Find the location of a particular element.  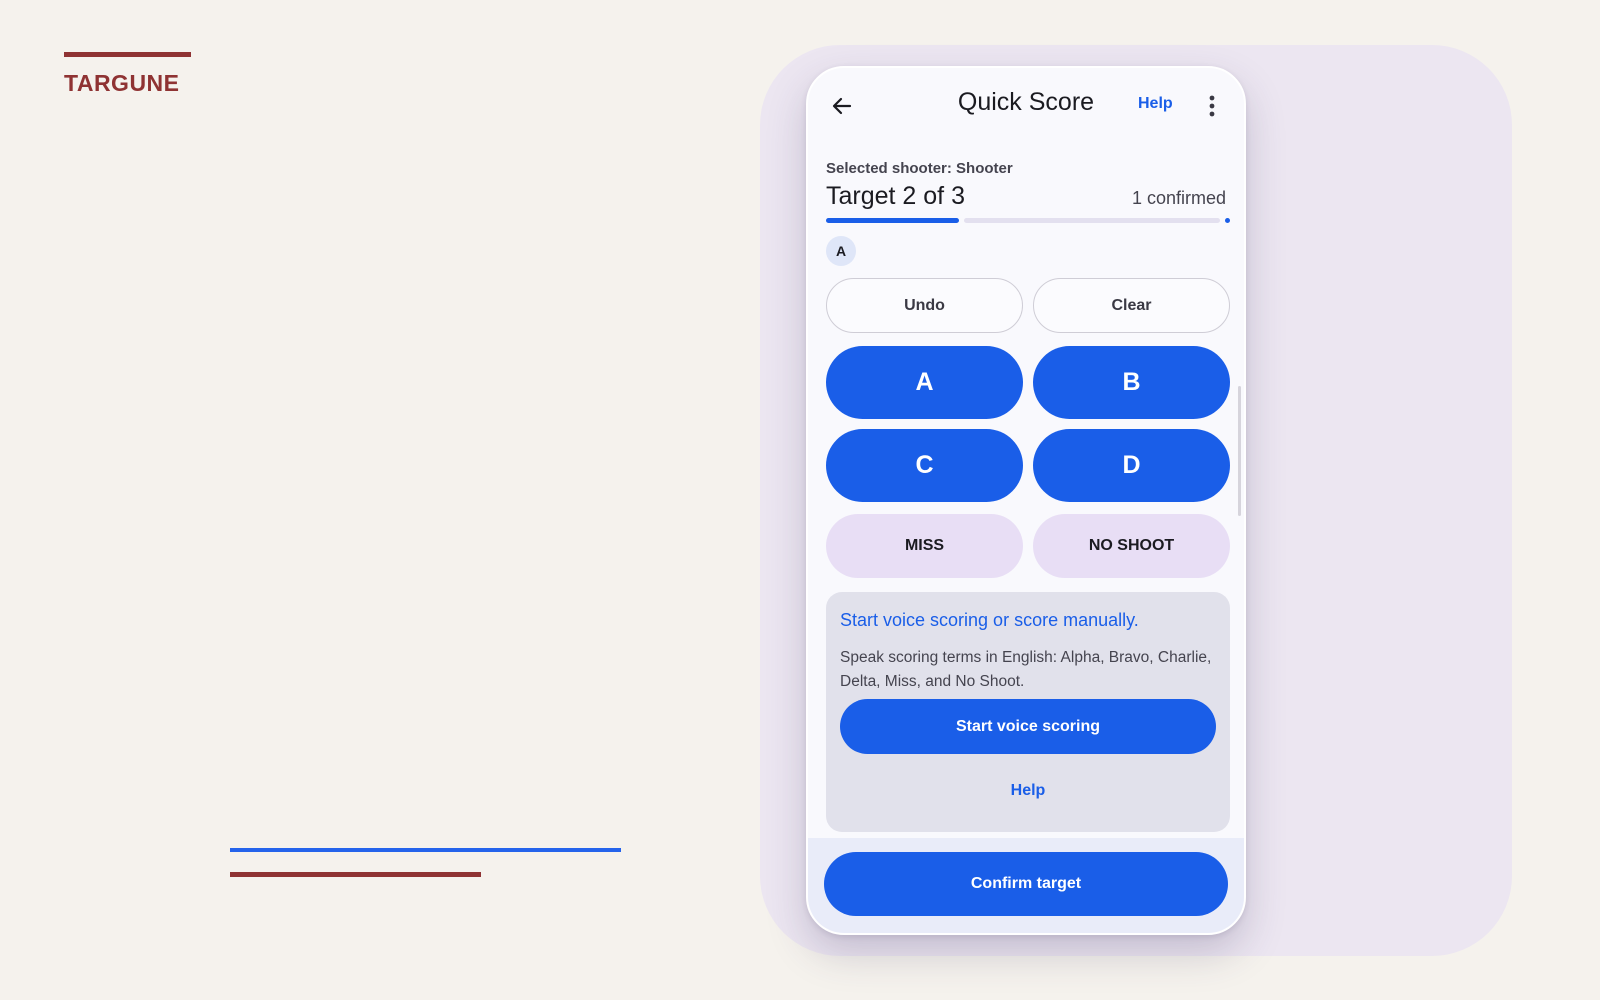

scroll-indicator is located at coordinates (1239, 451).